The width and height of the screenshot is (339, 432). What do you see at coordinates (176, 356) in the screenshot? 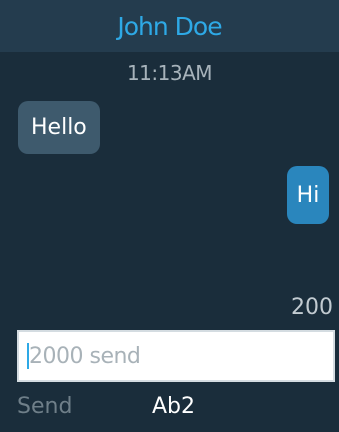
I see `message-input: 2000 send` at bounding box center [176, 356].